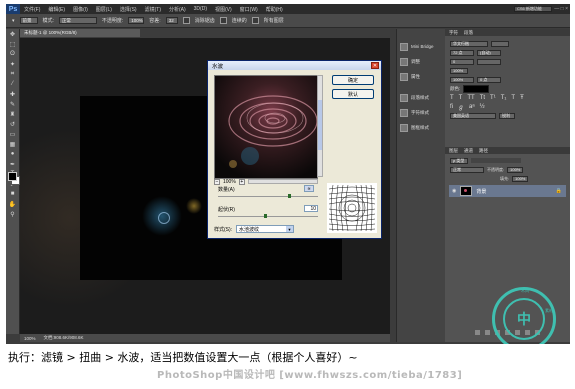 The width and height of the screenshot is (575, 389). I want to click on zoom-readout: 100%, so click(30, 338).